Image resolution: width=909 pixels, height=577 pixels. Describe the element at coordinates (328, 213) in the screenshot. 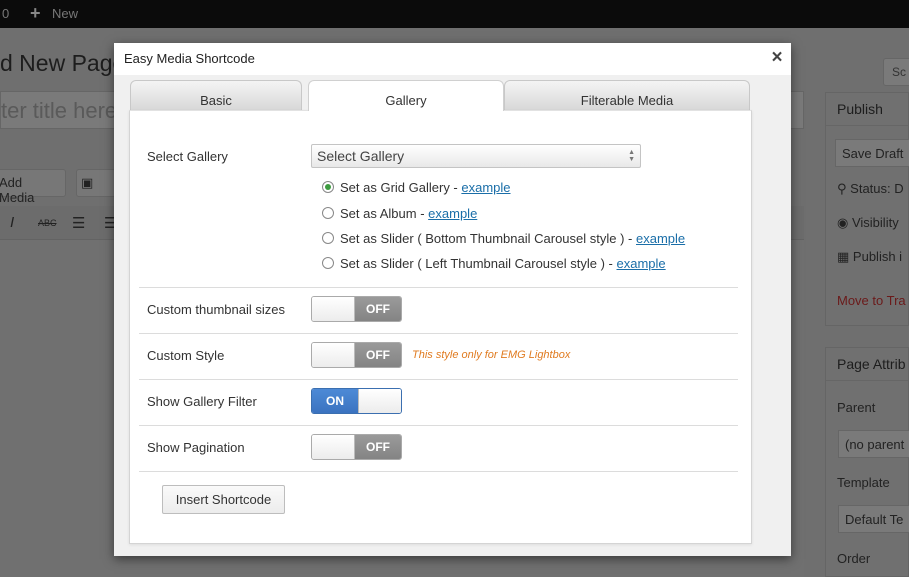

I see `radio-album` at that location.